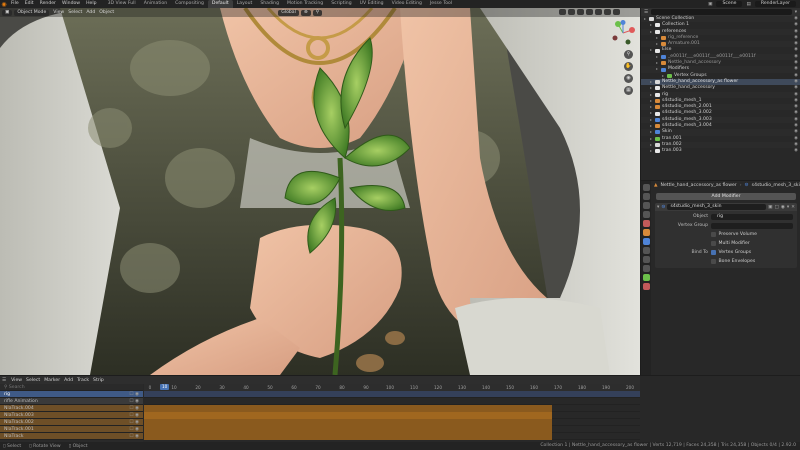 Image resolution: width=800 pixels, height=450 pixels. I want to click on editmode-toggle-icon: ▣, so click(770, 207).